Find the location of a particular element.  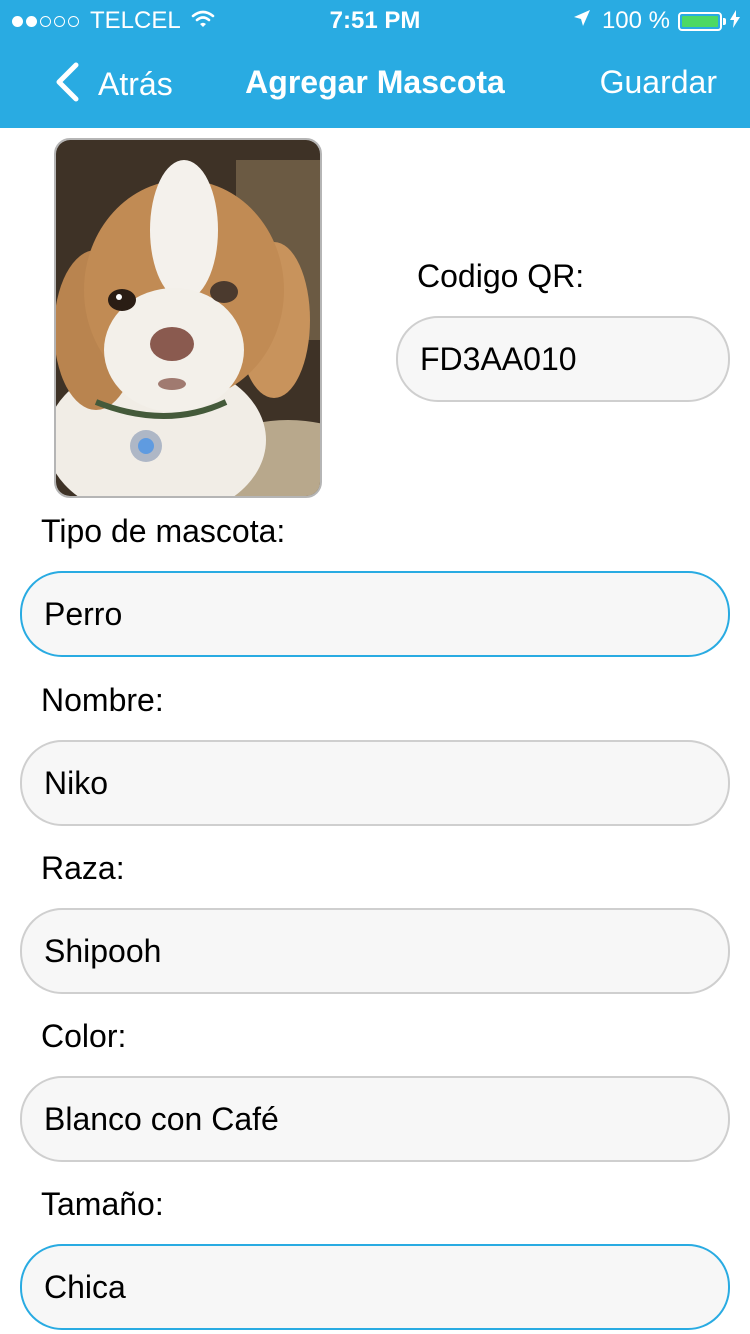

dog-photo-image is located at coordinates (188, 318).